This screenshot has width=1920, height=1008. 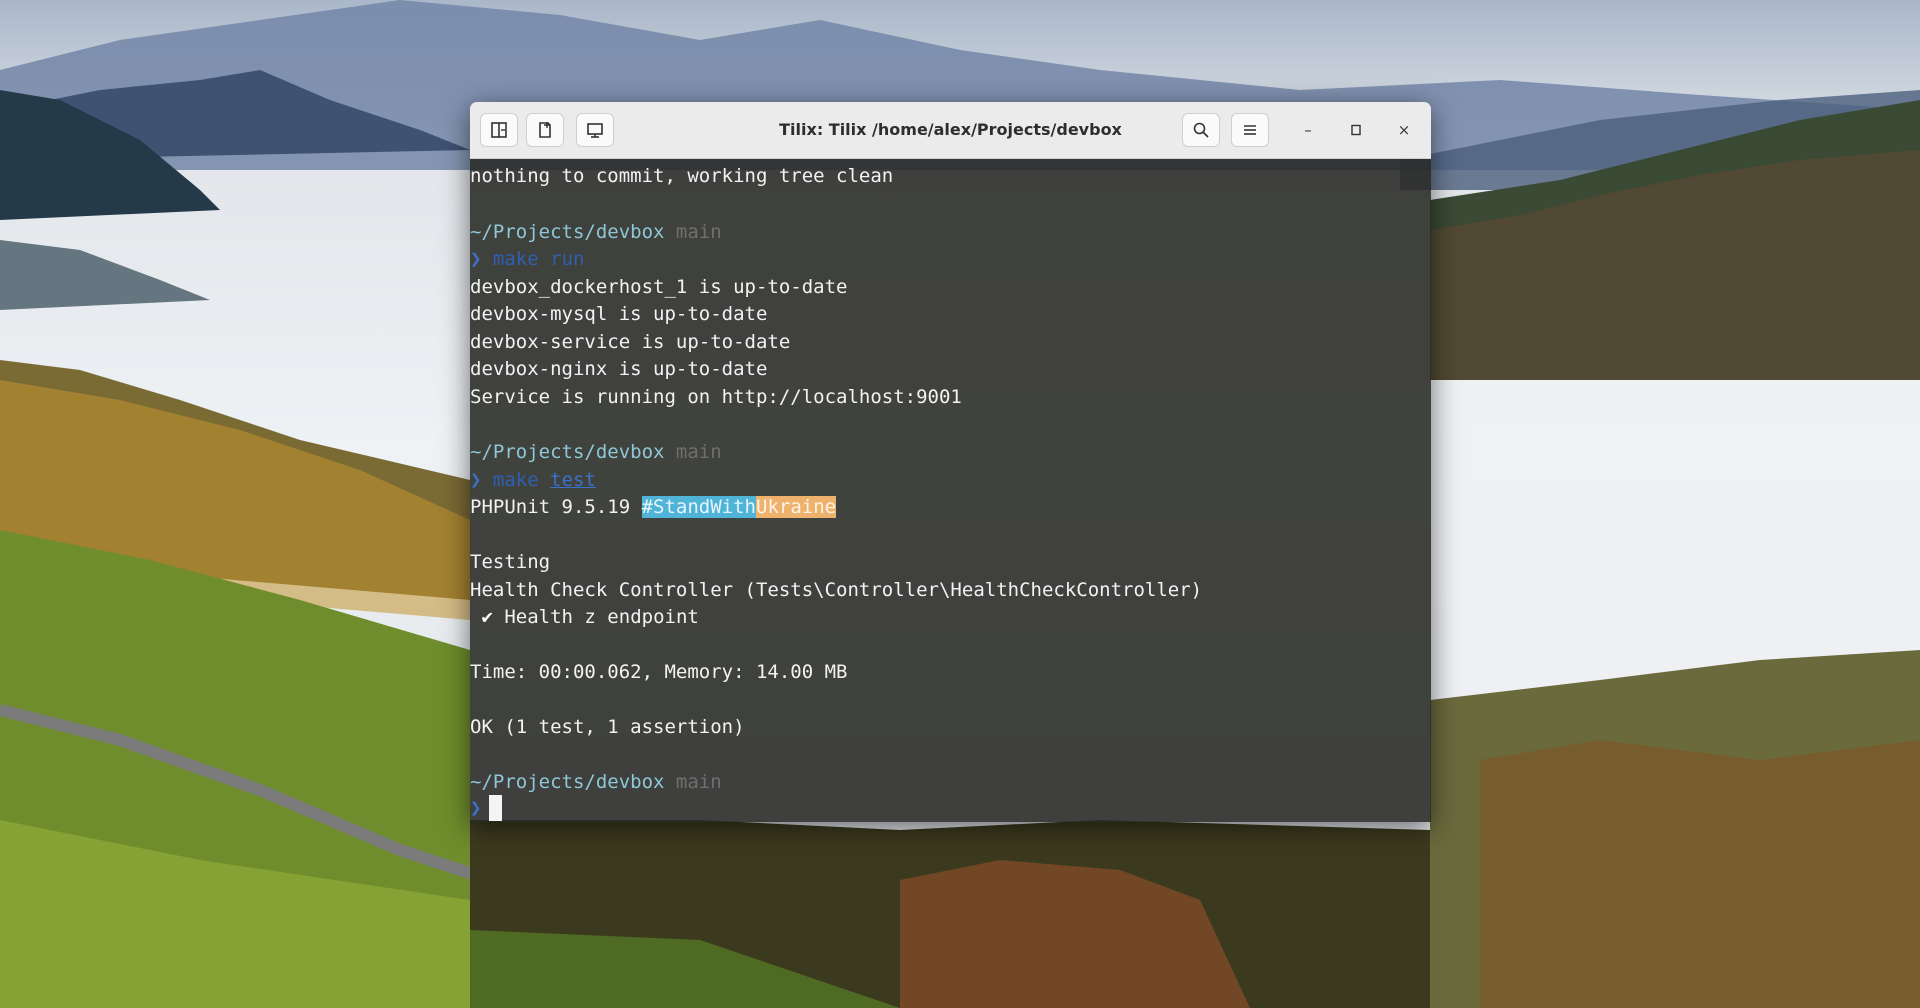 I want to click on menu-button, so click(x=1250, y=130).